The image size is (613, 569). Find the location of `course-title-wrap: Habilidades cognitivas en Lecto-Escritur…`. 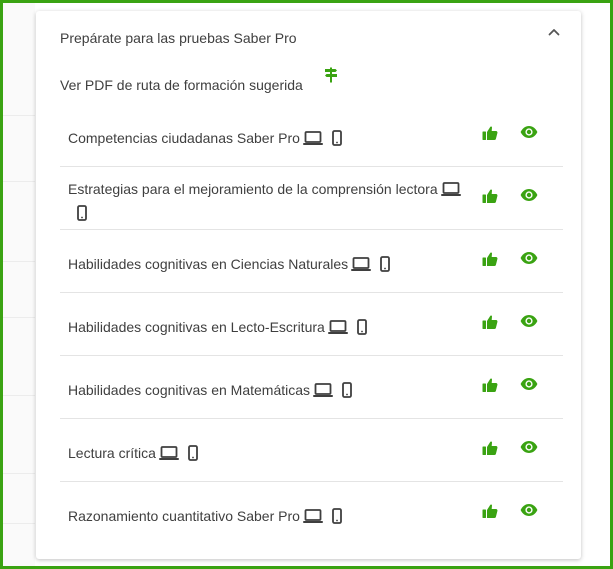

course-title-wrap: Habilidades cognitivas en Lecto-Escritur… is located at coordinates (268, 329).